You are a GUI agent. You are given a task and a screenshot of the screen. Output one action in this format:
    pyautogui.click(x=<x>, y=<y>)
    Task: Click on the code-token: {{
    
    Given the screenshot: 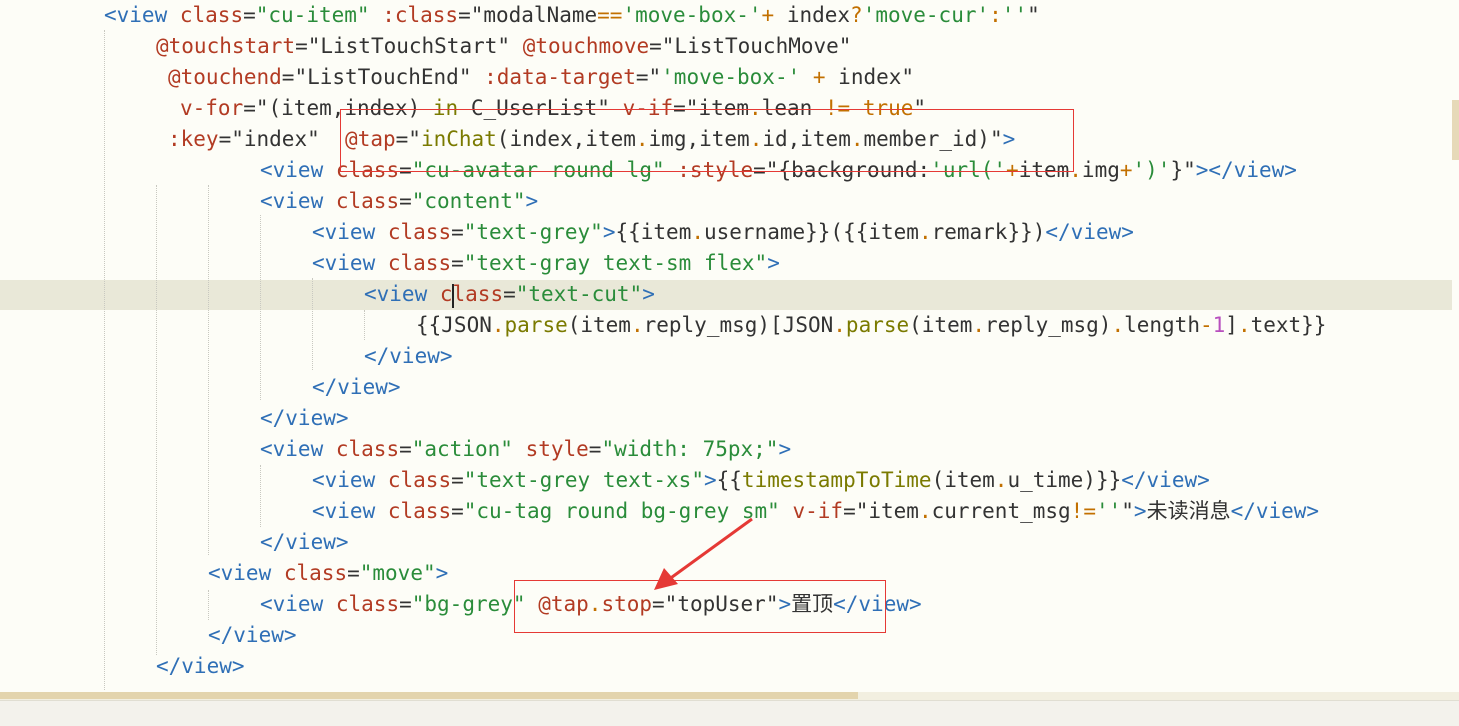 What is the action you would take?
    pyautogui.click(x=729, y=480)
    